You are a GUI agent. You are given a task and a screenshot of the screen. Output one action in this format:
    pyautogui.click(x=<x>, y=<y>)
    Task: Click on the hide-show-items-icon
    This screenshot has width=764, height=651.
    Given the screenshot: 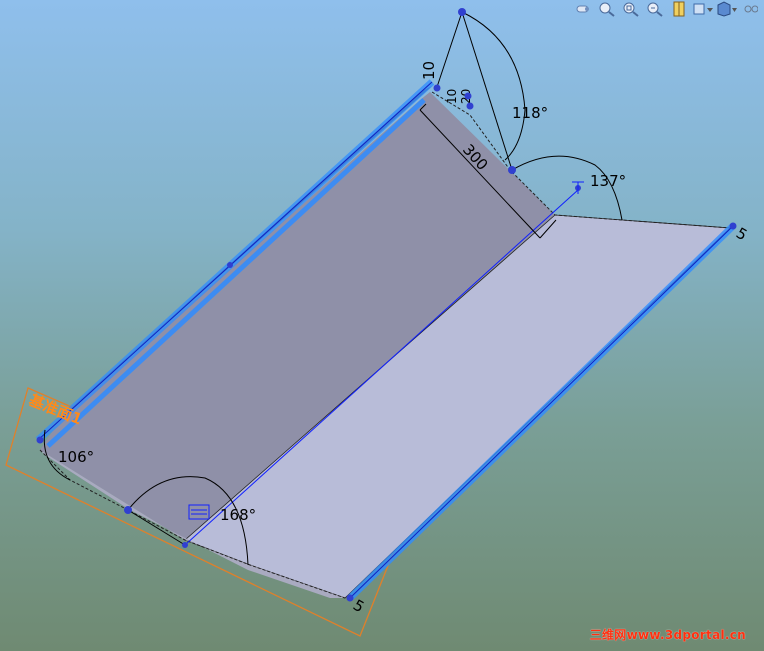 What is the action you would take?
    pyautogui.click(x=751, y=9)
    